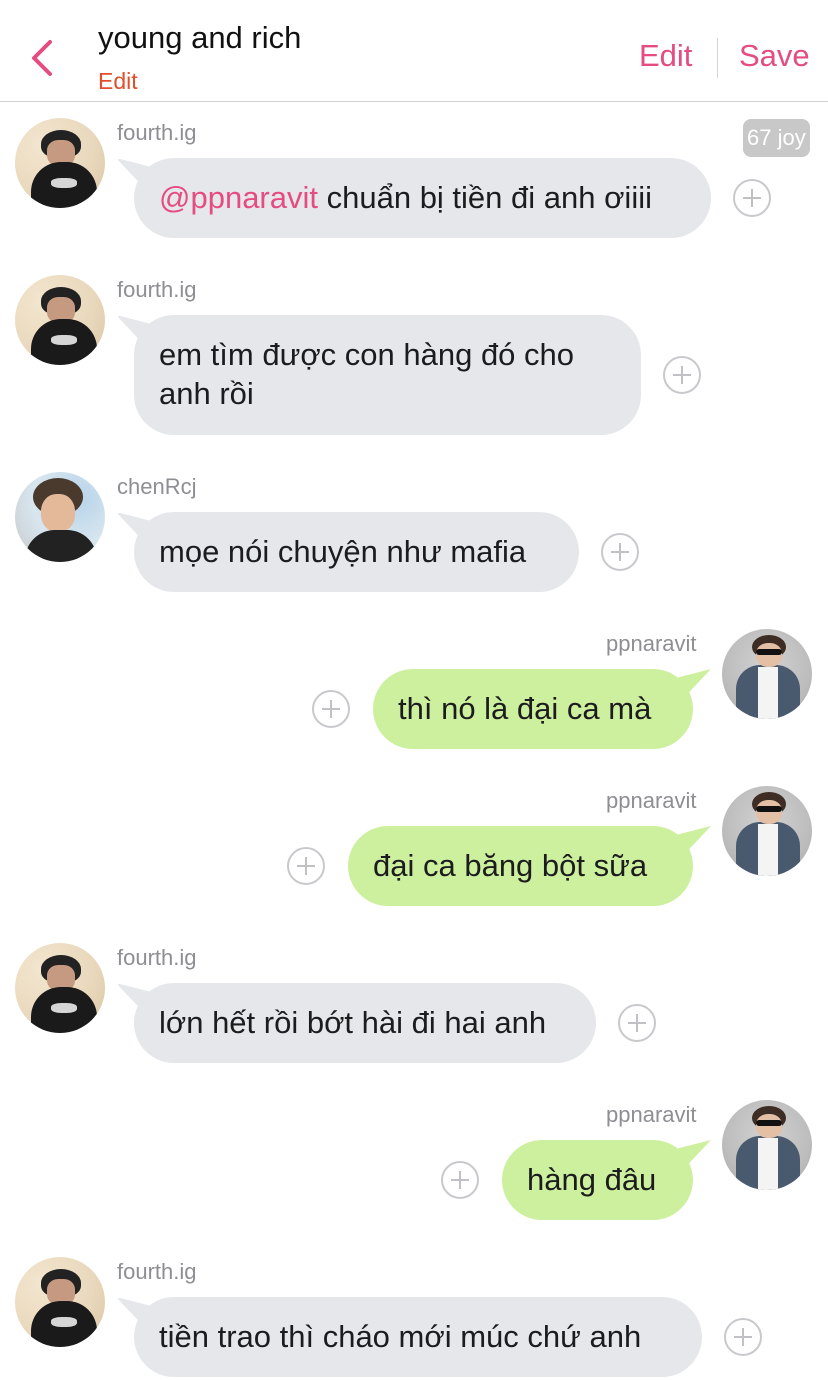 Image resolution: width=828 pixels, height=1380 pixels. I want to click on message-text: tiền trao thì cháo mới múc chứ anh, so click(400, 1336).